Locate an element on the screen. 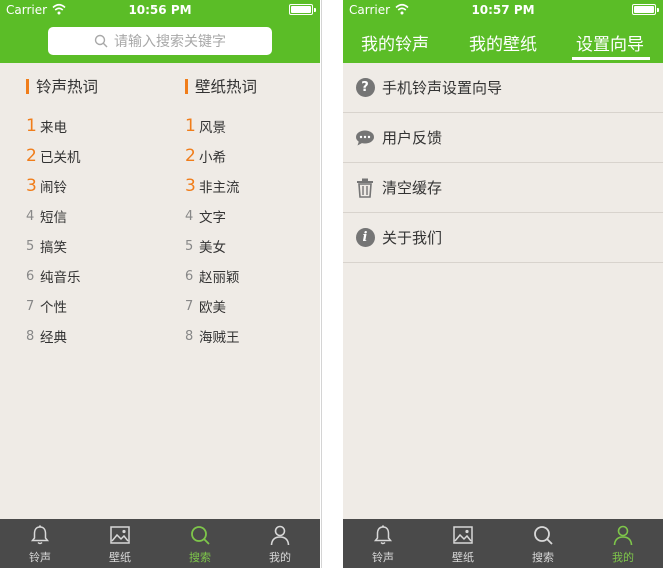 This screenshot has width=663, height=568. ringtone-keyword-list: 1 来电 2 已关机 3 闹铃 4 短信 5 搞笑 6 纯音乐 7 个性 8 经典 is located at coordinates (91, 231).